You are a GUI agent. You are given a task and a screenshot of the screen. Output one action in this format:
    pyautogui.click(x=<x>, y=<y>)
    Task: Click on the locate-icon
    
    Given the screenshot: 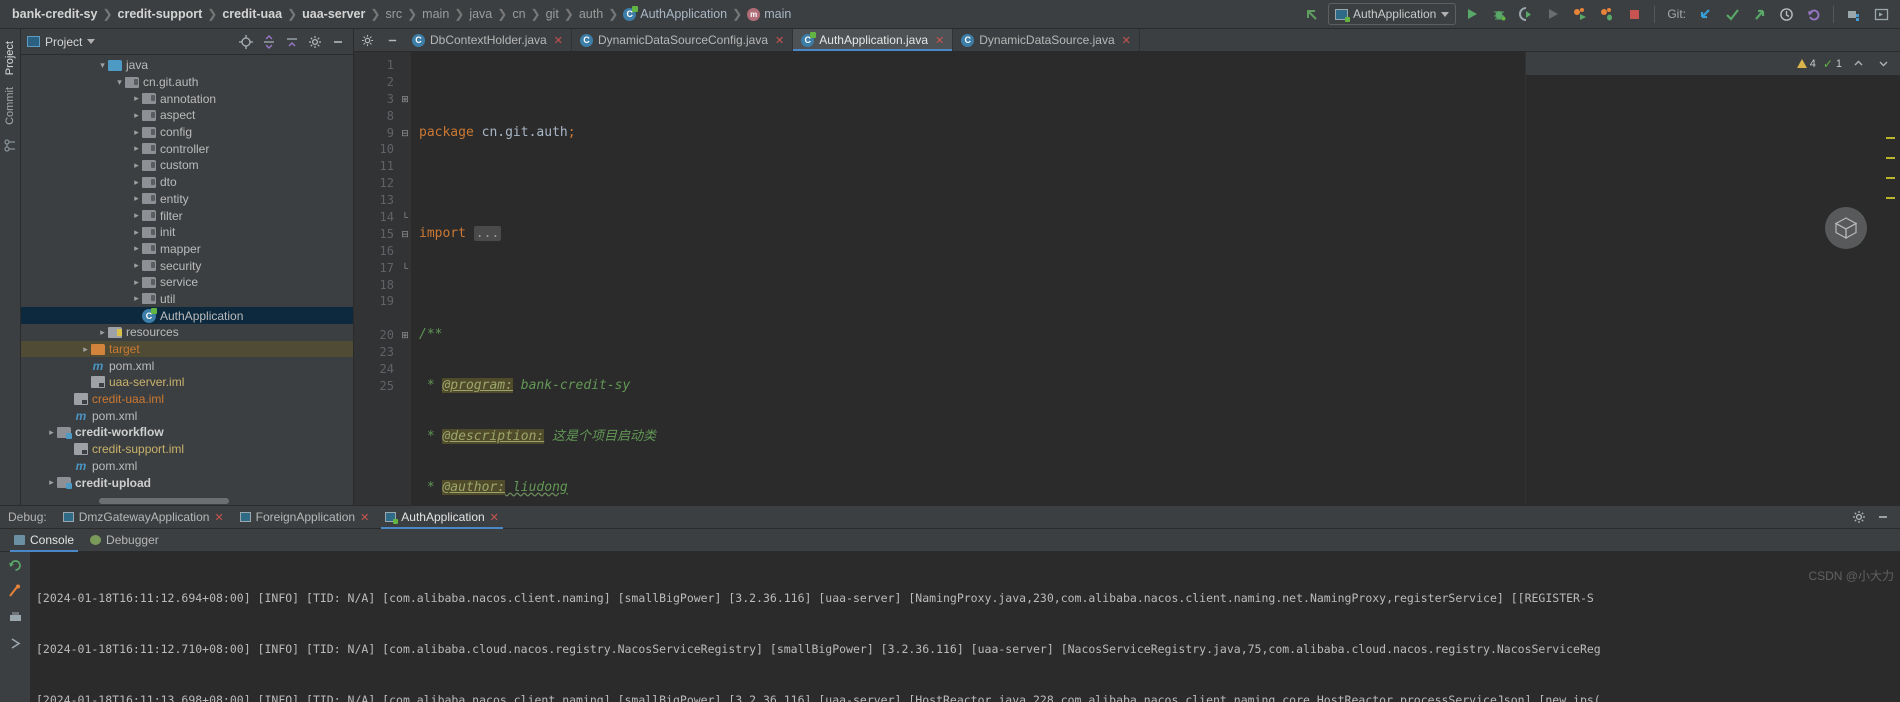 What is the action you would take?
    pyautogui.click(x=246, y=42)
    